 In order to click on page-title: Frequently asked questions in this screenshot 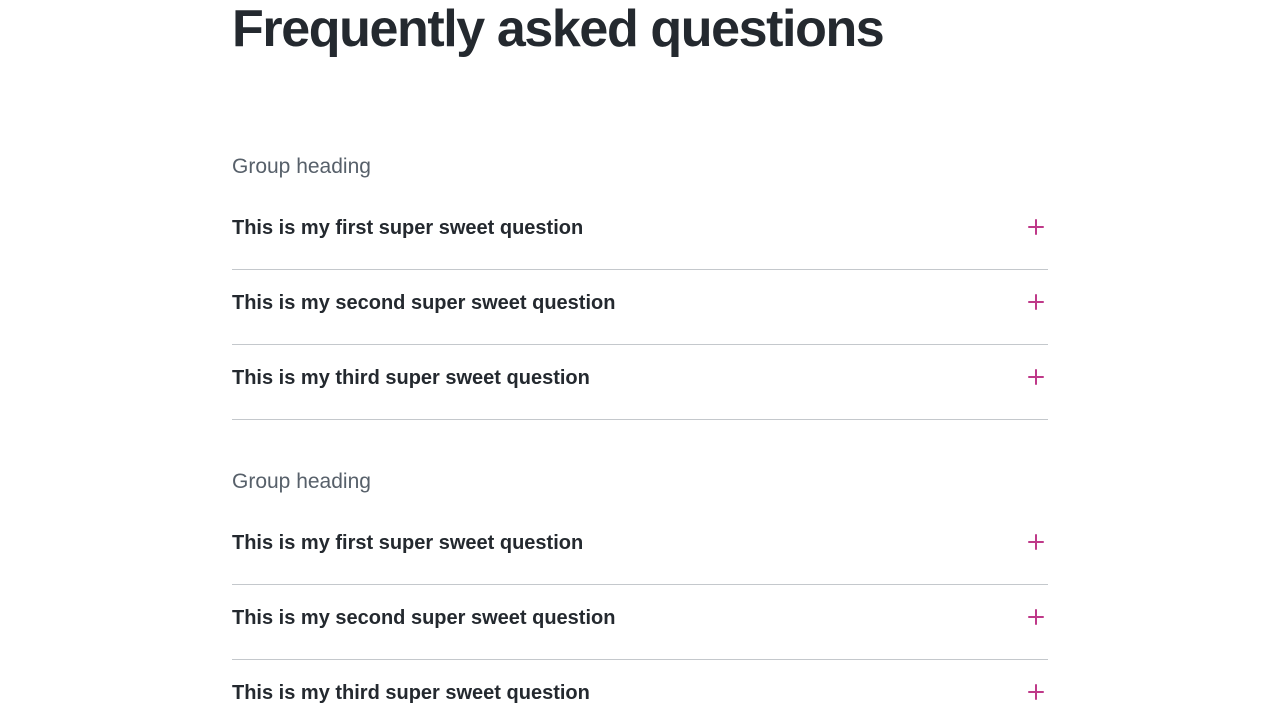, I will do `click(558, 29)`.